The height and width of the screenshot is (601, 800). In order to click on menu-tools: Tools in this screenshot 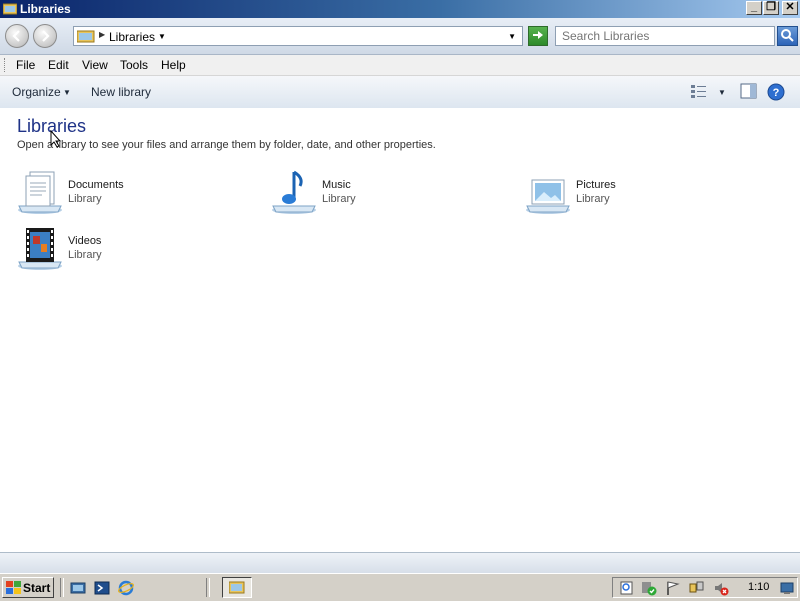, I will do `click(134, 65)`.